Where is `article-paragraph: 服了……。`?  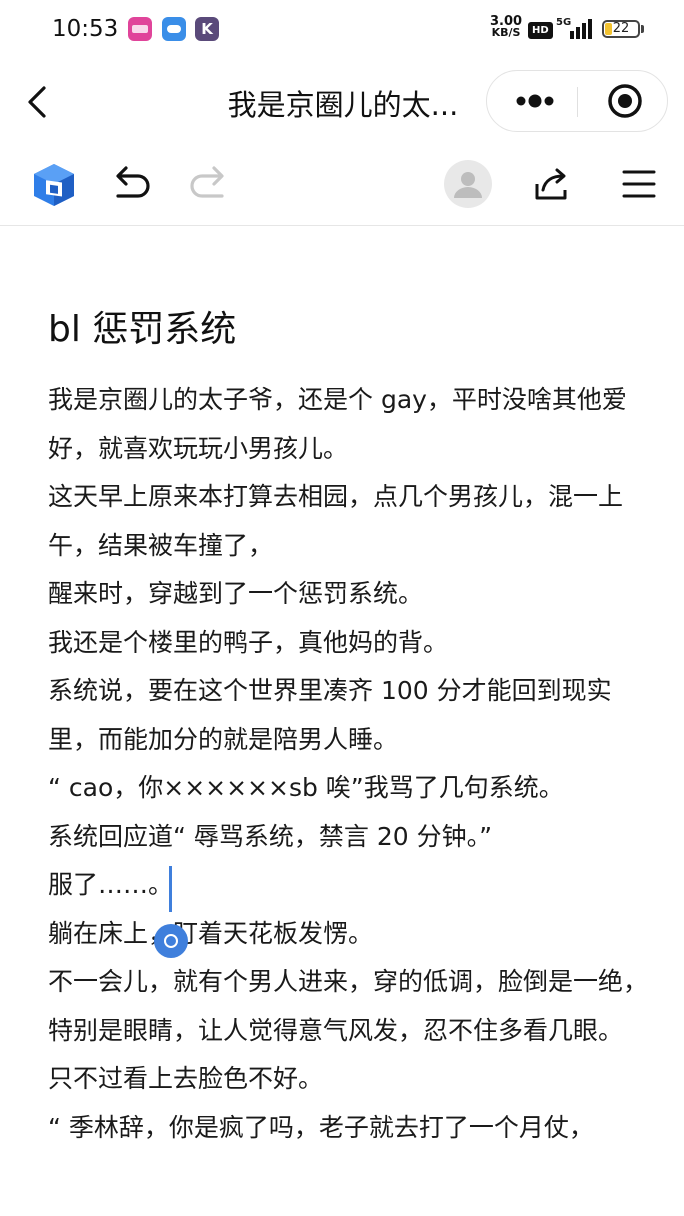
article-paragraph: 服了……。 is located at coordinates (111, 884).